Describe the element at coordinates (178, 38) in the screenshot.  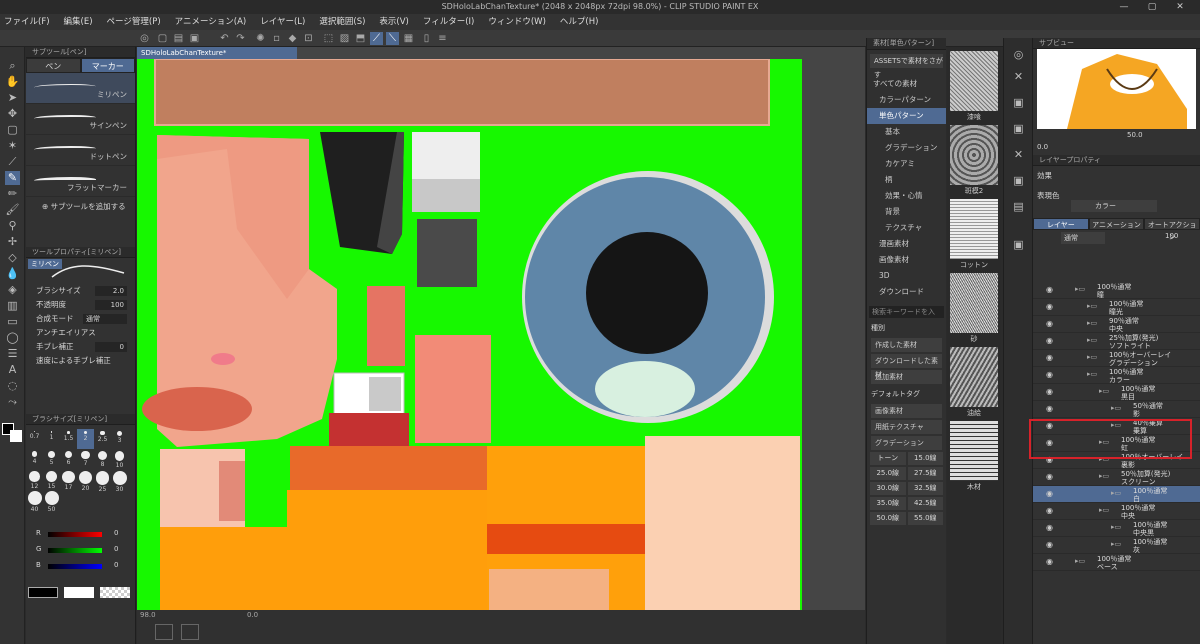
I see `open-icon: ▤` at that location.